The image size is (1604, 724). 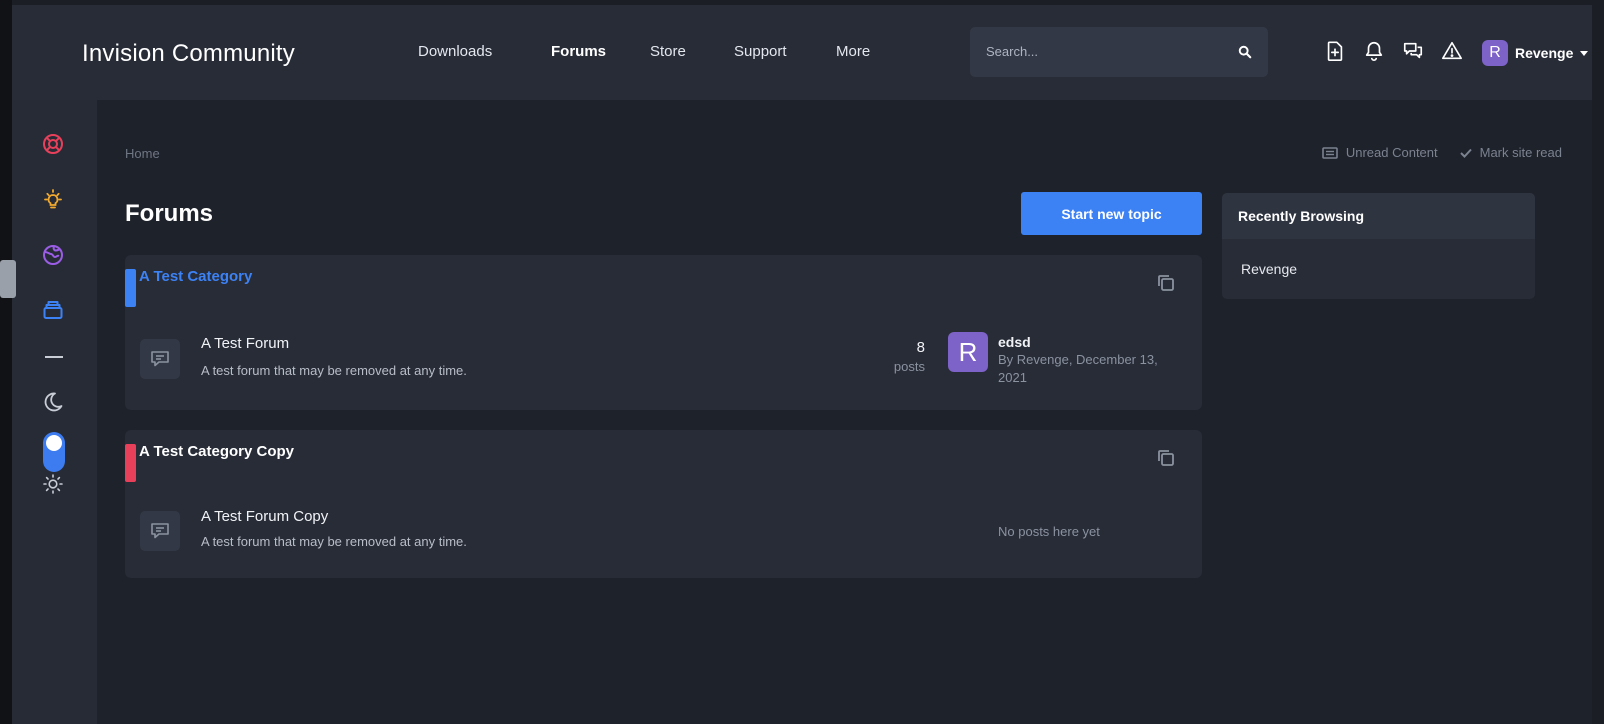 What do you see at coordinates (169, 213) in the screenshot?
I see `page-title: Forums` at bounding box center [169, 213].